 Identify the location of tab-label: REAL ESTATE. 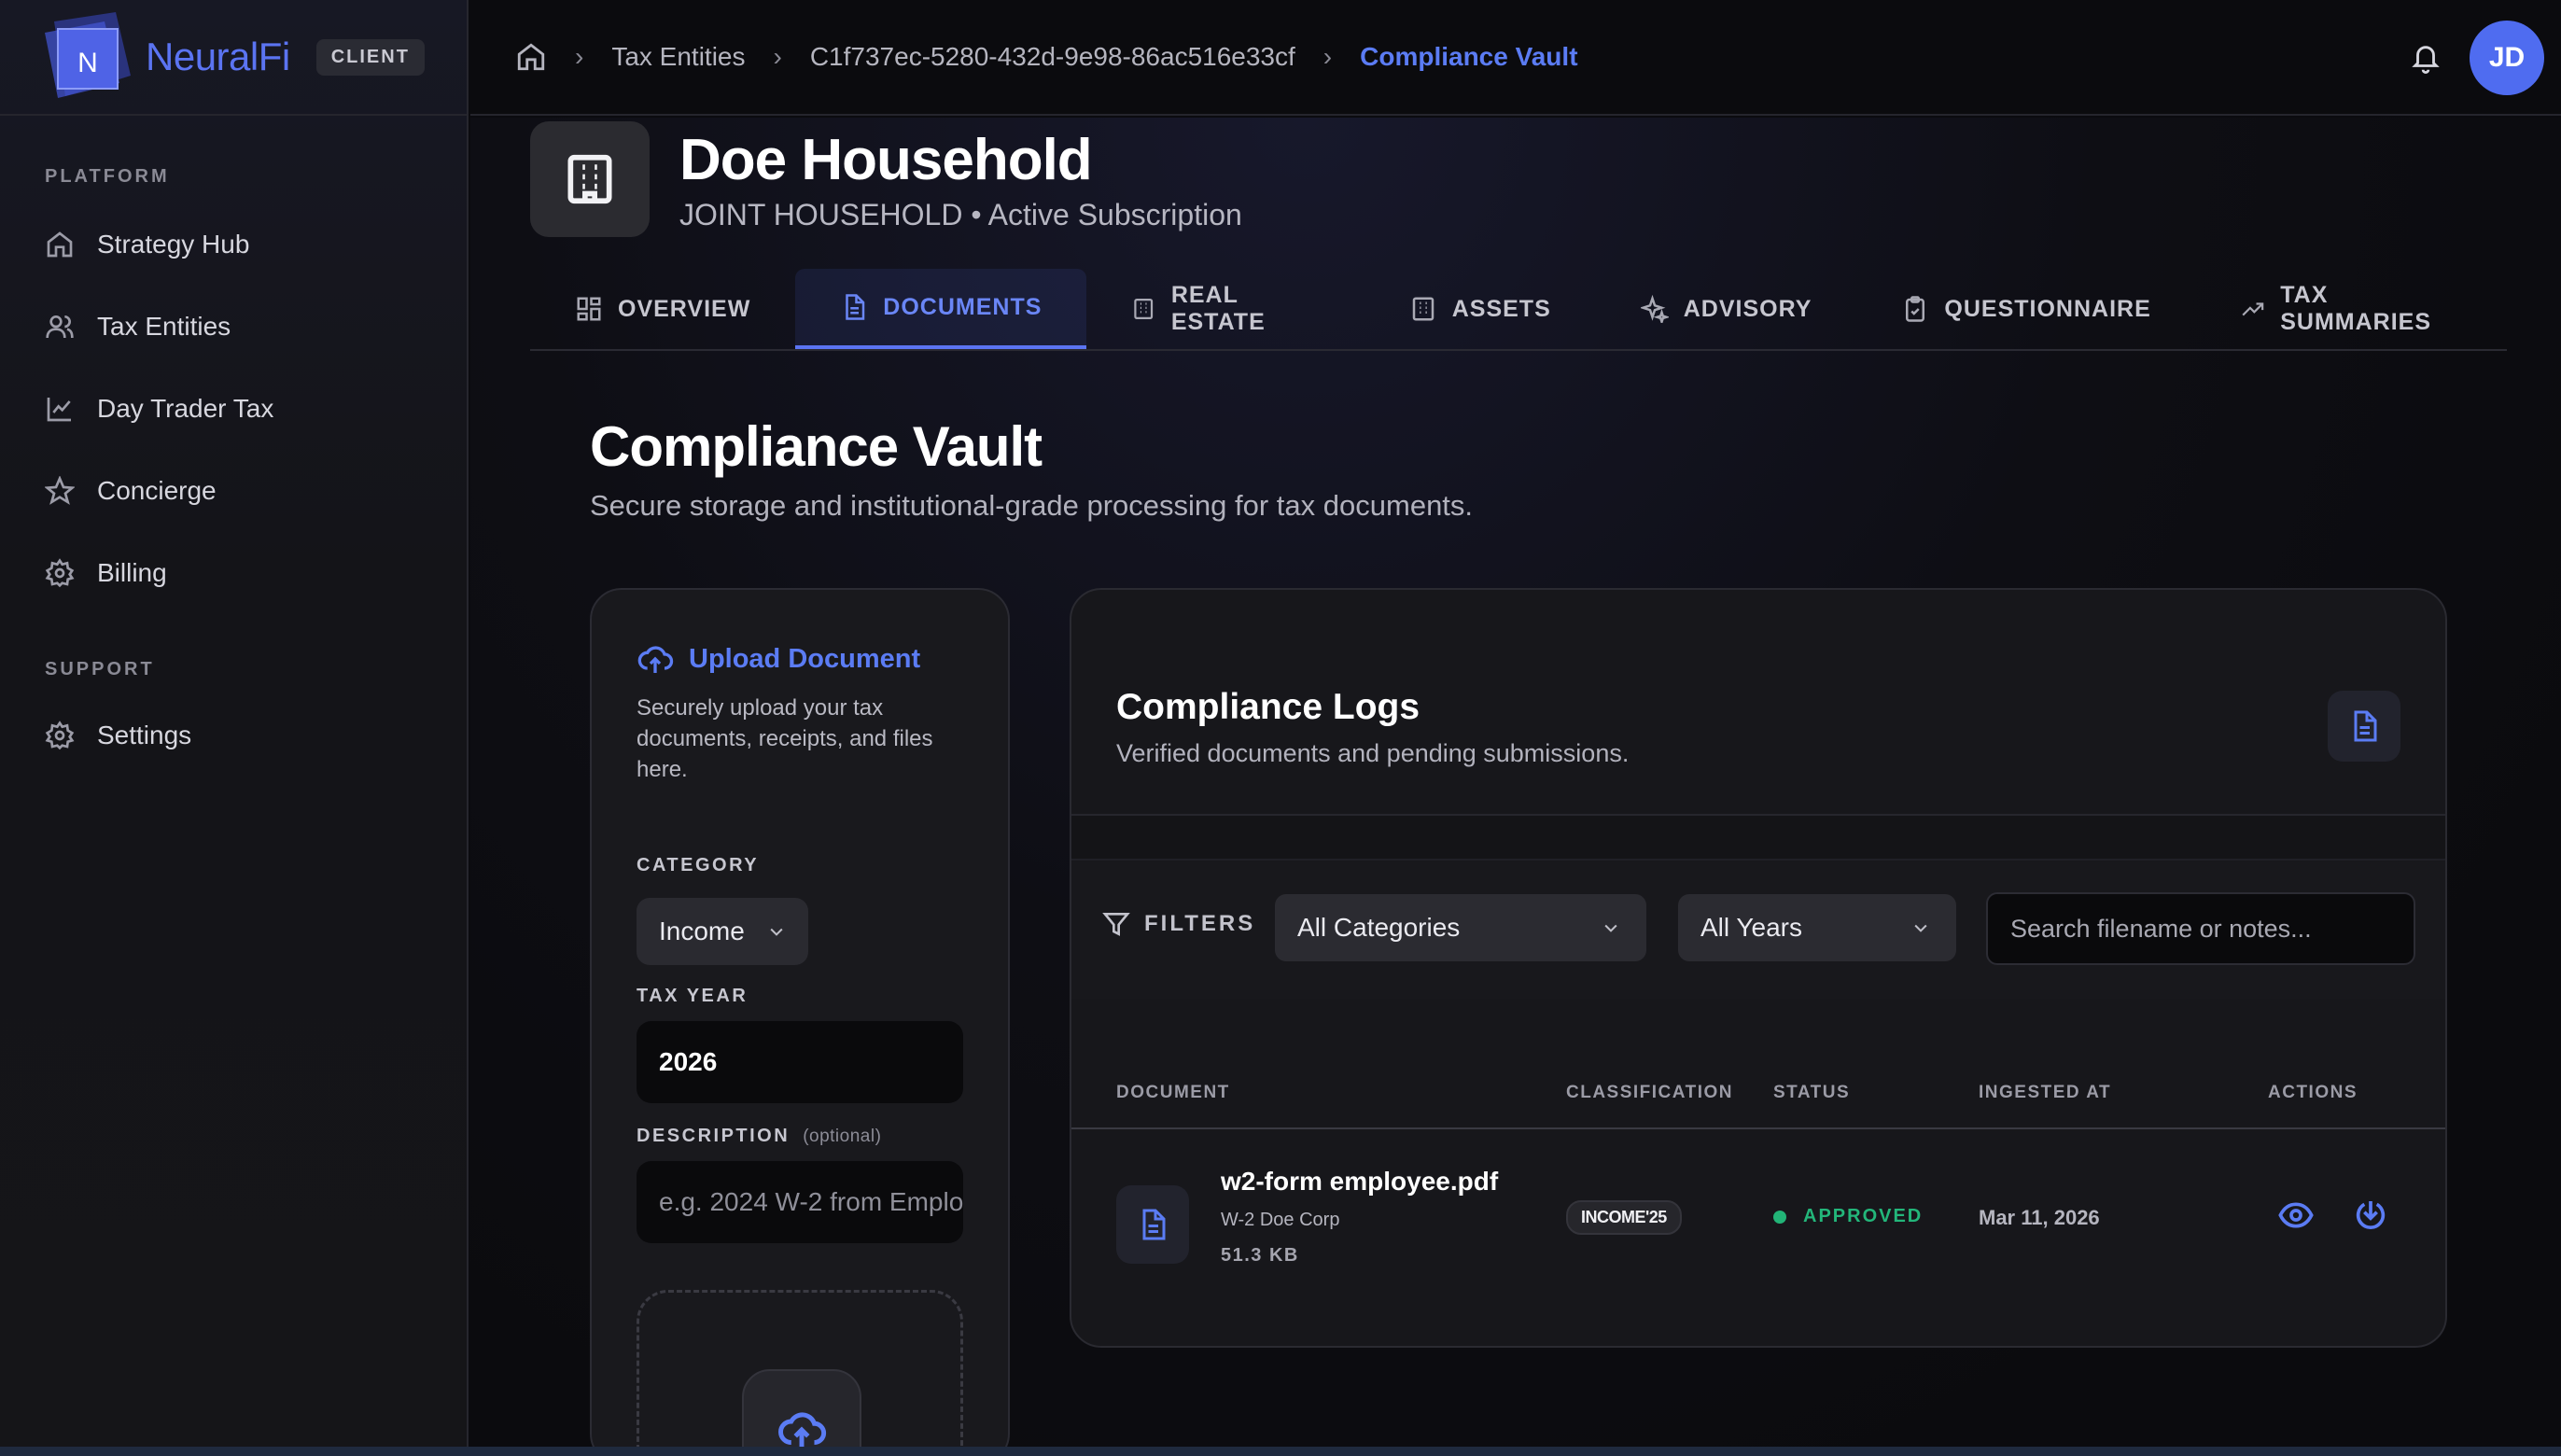
(1218, 308).